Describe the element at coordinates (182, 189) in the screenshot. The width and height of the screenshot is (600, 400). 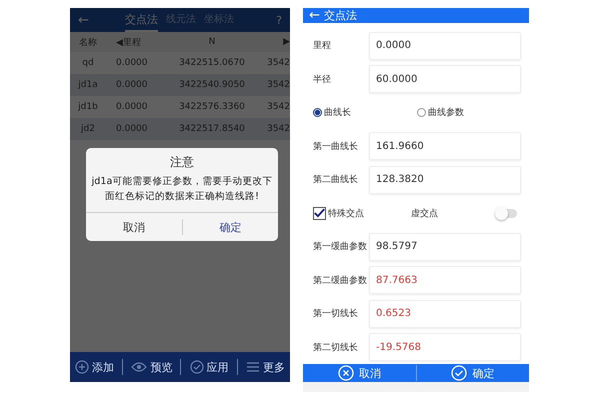
I see `dialog-message: jd1a可能需要修正参数，需要手动更改下面红色标记的数据来正确构造线路!` at that location.